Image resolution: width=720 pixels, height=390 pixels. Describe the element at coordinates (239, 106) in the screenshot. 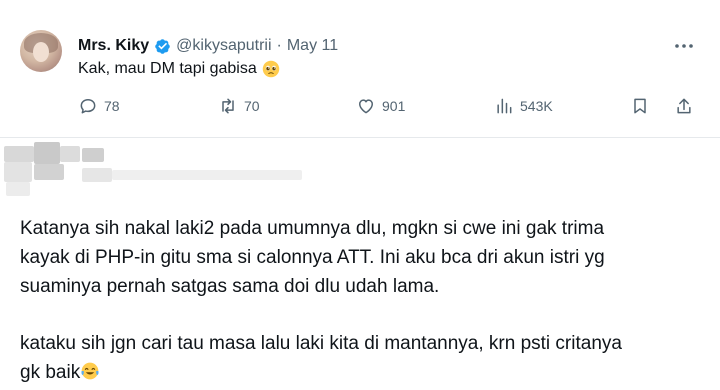

I see `repost-button: 70` at that location.